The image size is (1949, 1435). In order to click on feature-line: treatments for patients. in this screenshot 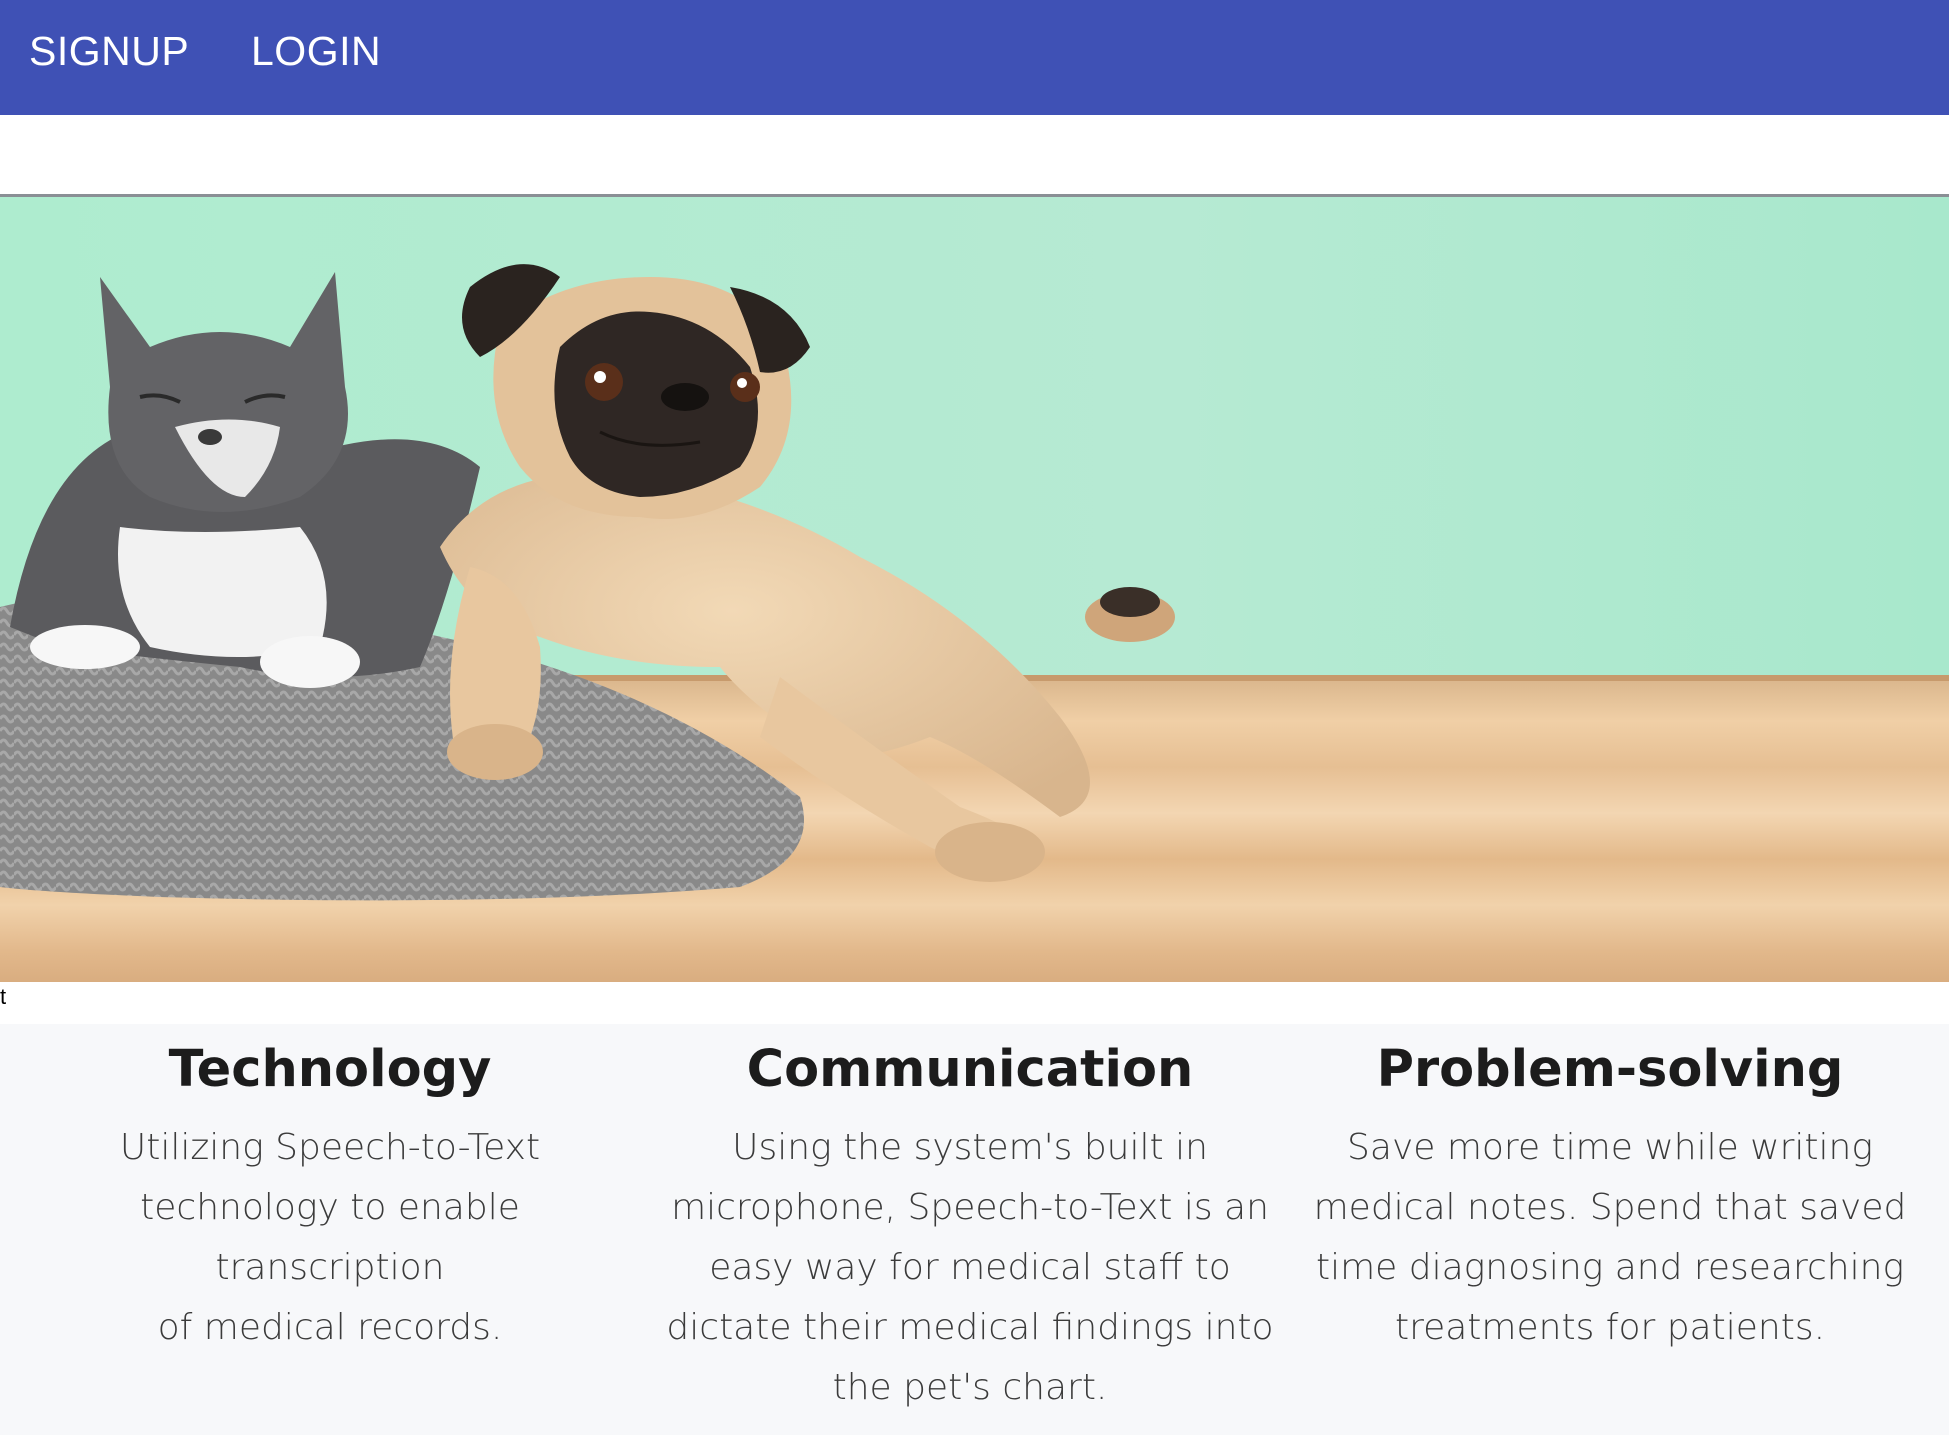, I will do `click(1610, 1327)`.